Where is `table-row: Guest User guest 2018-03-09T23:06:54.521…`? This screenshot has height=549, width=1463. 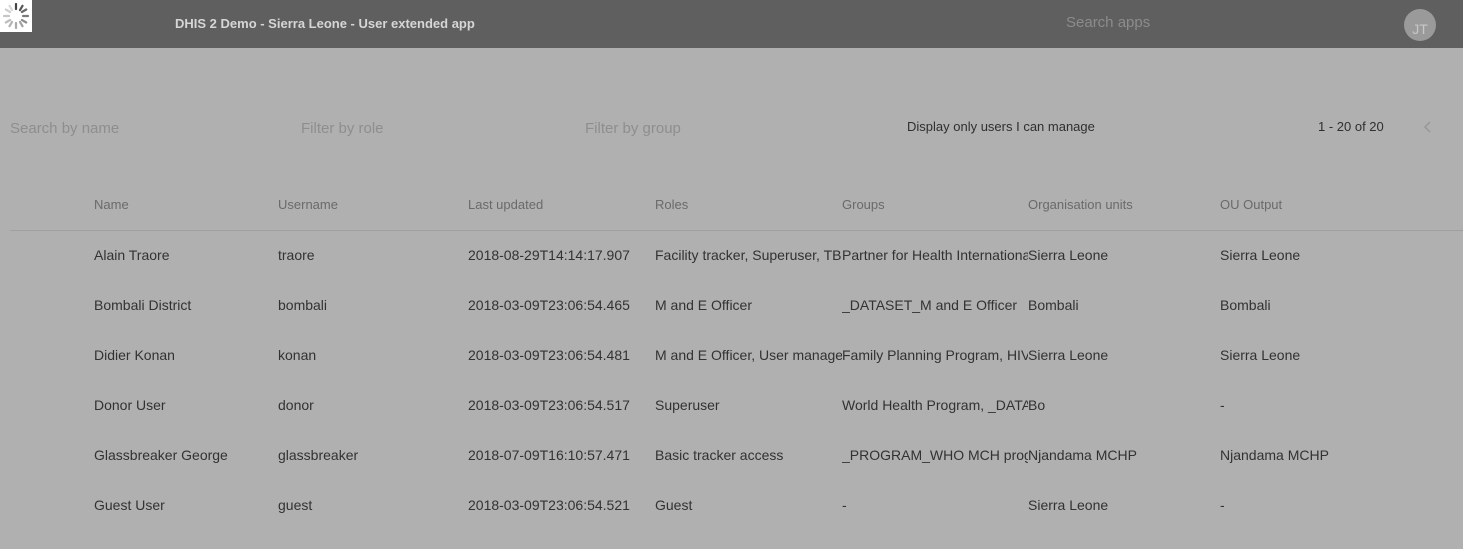
table-row: Guest User guest 2018-03-09T23:06:54.521… is located at coordinates (731, 522).